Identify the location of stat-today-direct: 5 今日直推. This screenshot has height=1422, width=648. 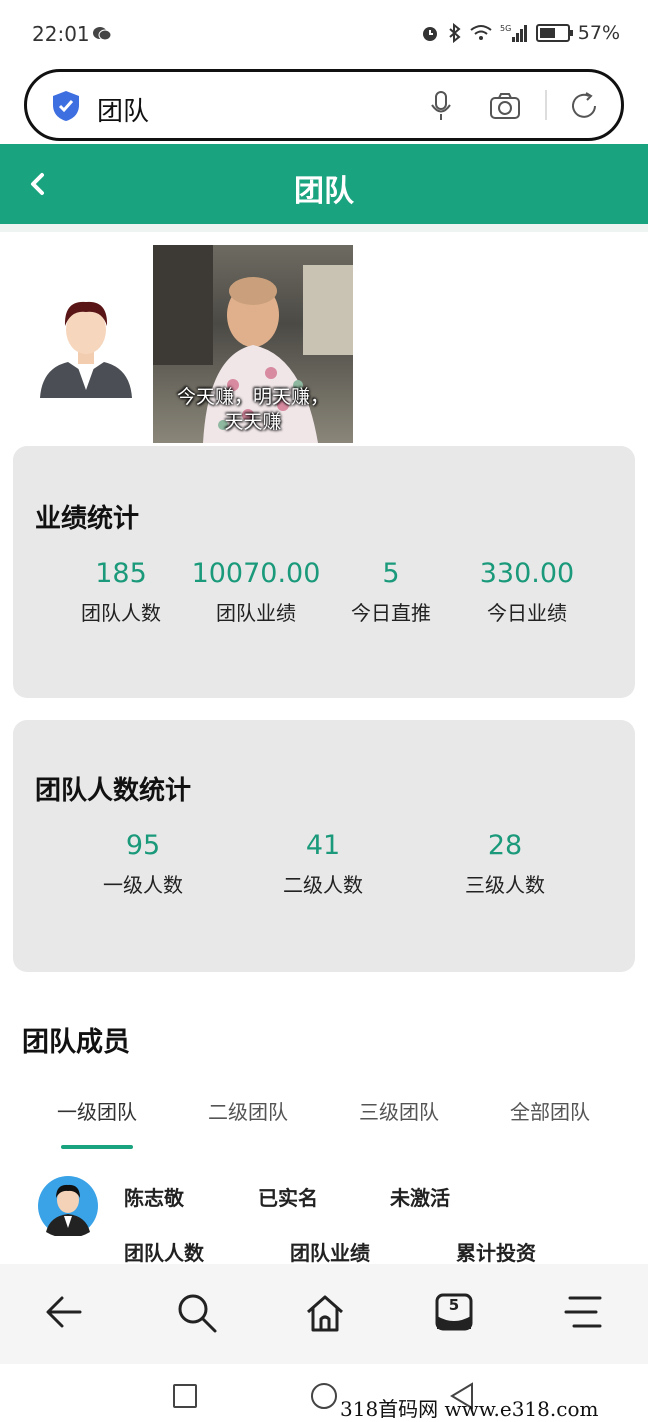
(391, 592).